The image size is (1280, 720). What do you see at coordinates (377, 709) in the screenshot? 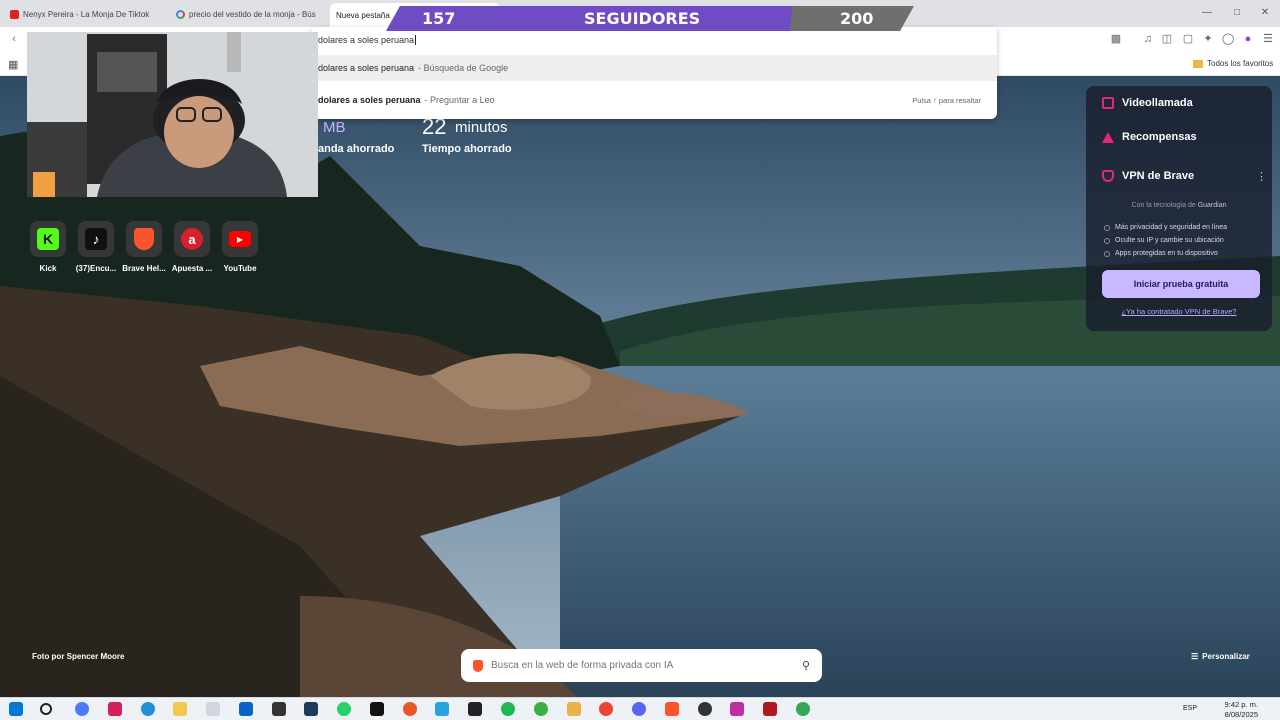
I see `capcut-icon` at bounding box center [377, 709].